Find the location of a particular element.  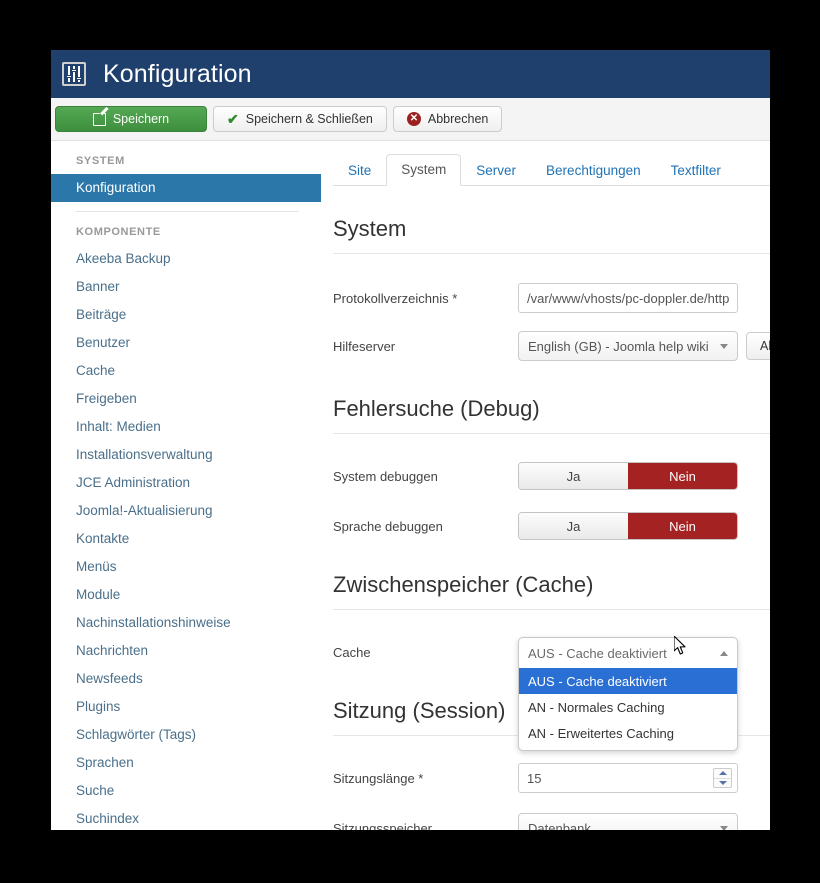

tab-label: System is located at coordinates (424, 169).